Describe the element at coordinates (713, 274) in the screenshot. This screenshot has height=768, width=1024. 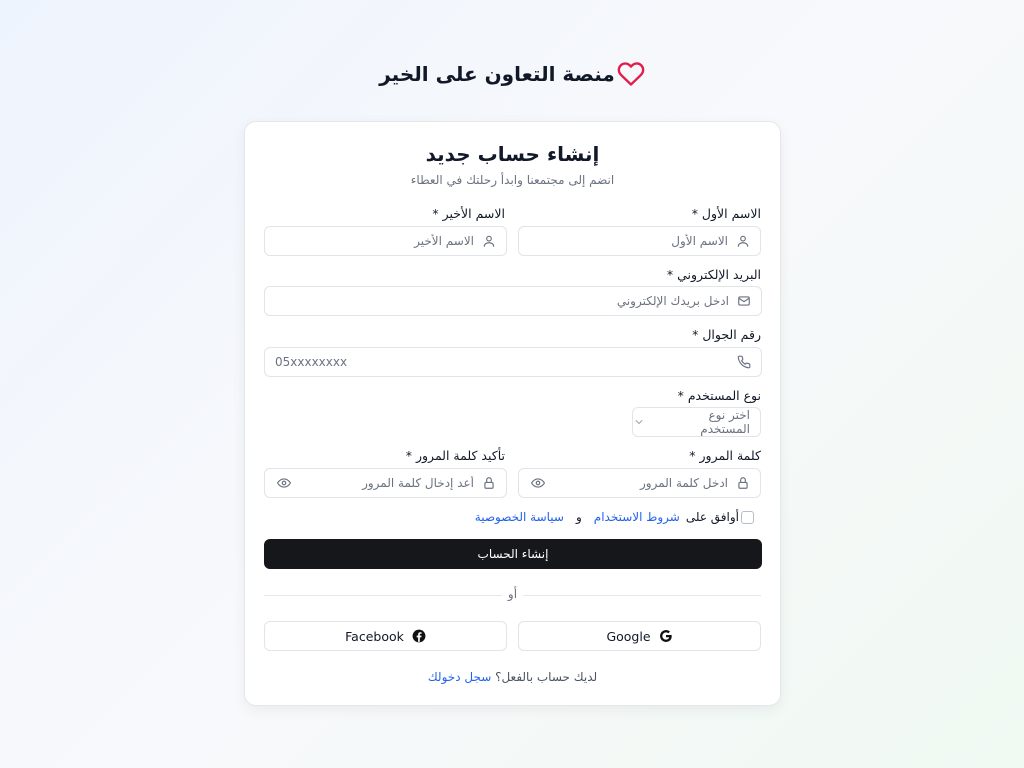
I see `email-label: البريد الإلكتروني *` at that location.